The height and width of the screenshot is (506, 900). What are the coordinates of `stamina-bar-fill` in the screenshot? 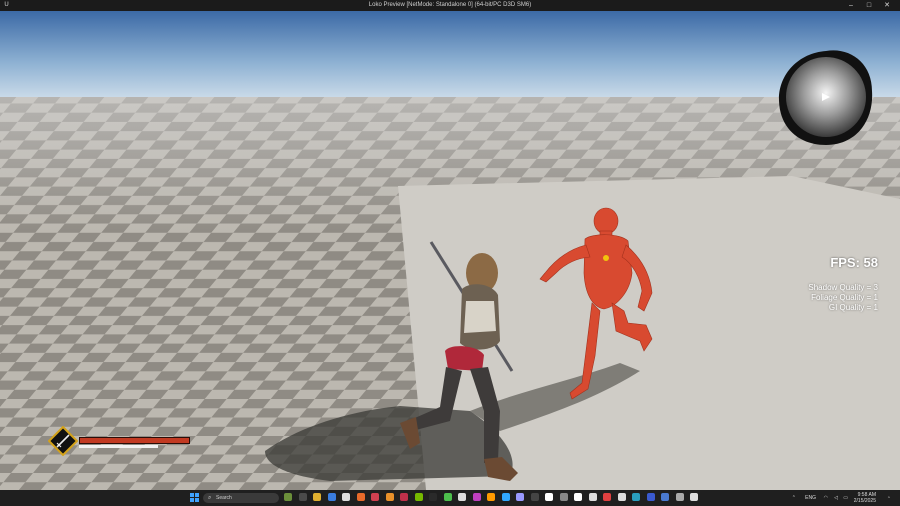 It's located at (118, 446).